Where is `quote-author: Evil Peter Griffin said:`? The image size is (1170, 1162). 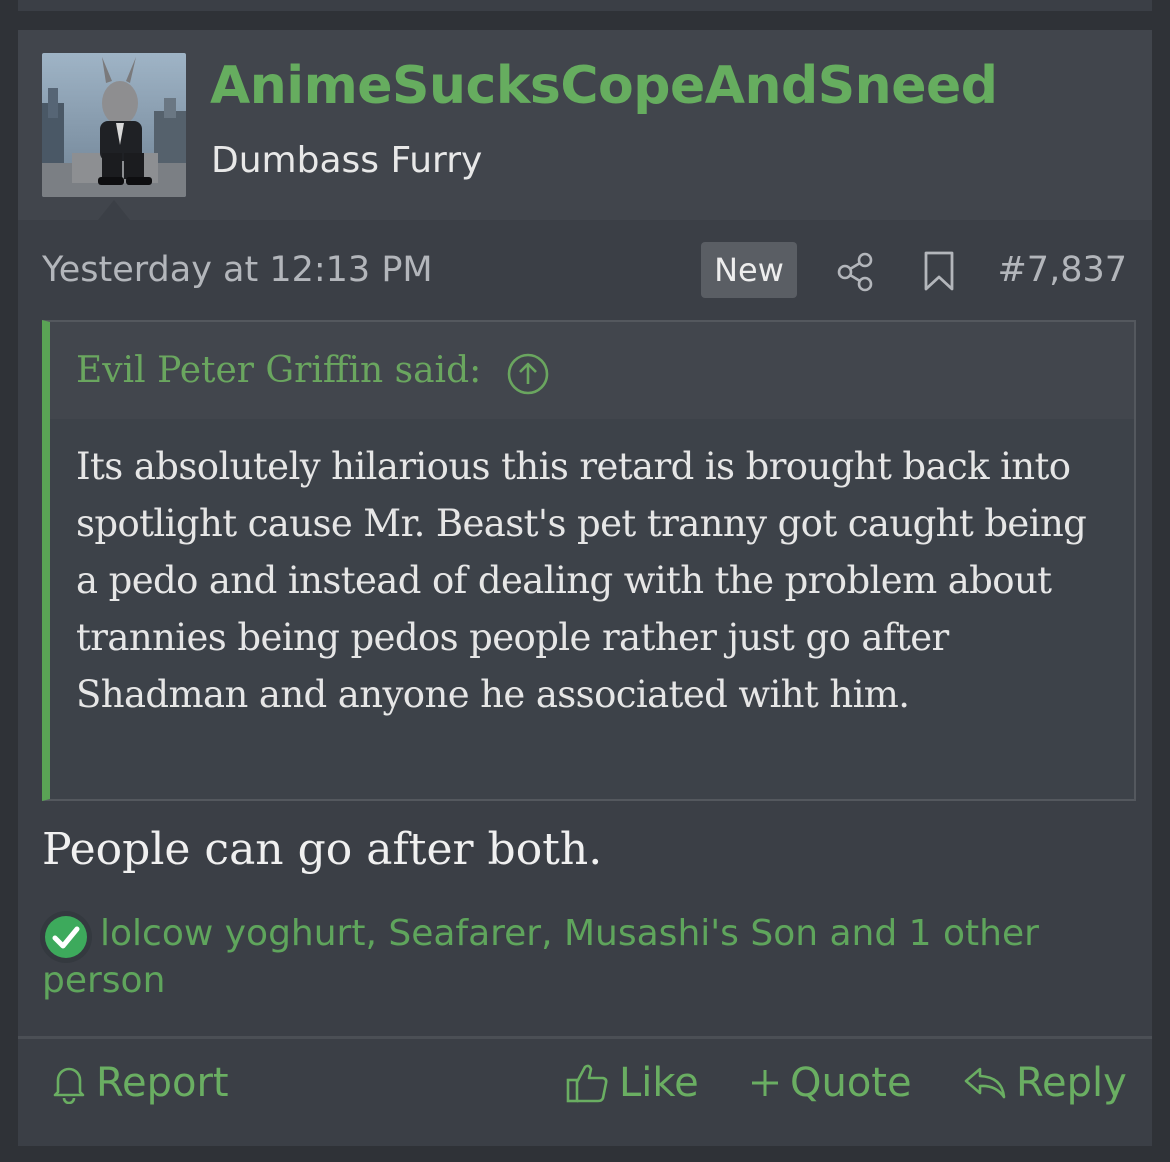 quote-author: Evil Peter Griffin said: is located at coordinates (278, 370).